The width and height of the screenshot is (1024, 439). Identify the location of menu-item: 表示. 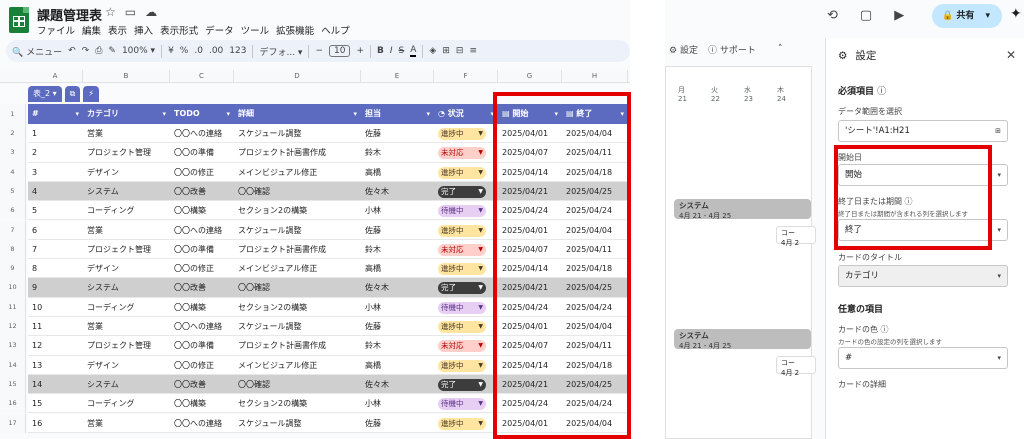
(117, 30).